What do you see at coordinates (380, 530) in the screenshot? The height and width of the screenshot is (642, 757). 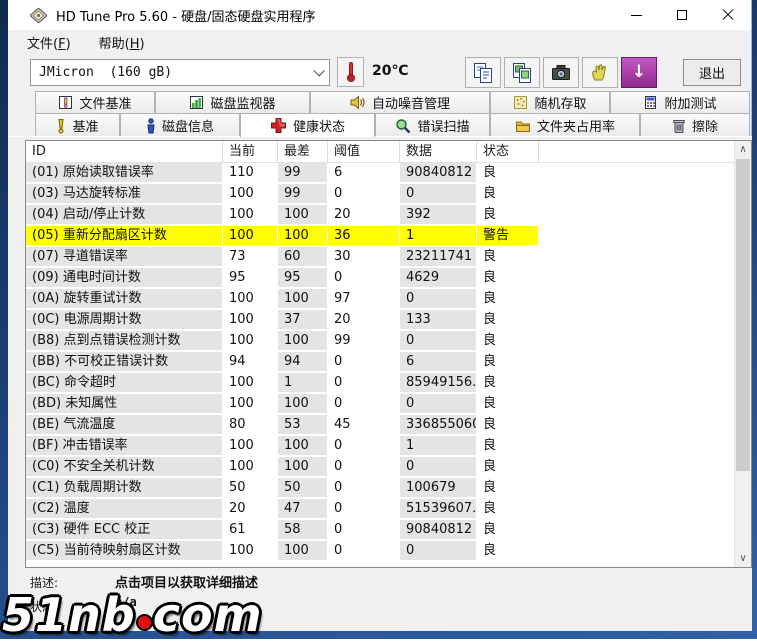 I see `table-row: (C3) 硬件 ECC 校正 61 58 0 90840812 良` at bounding box center [380, 530].